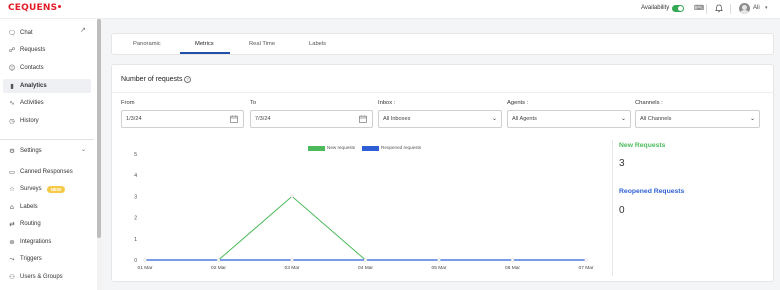  Describe the element at coordinates (145, 268) in the screenshot. I see `x-tick-label: 01 Mar` at that location.